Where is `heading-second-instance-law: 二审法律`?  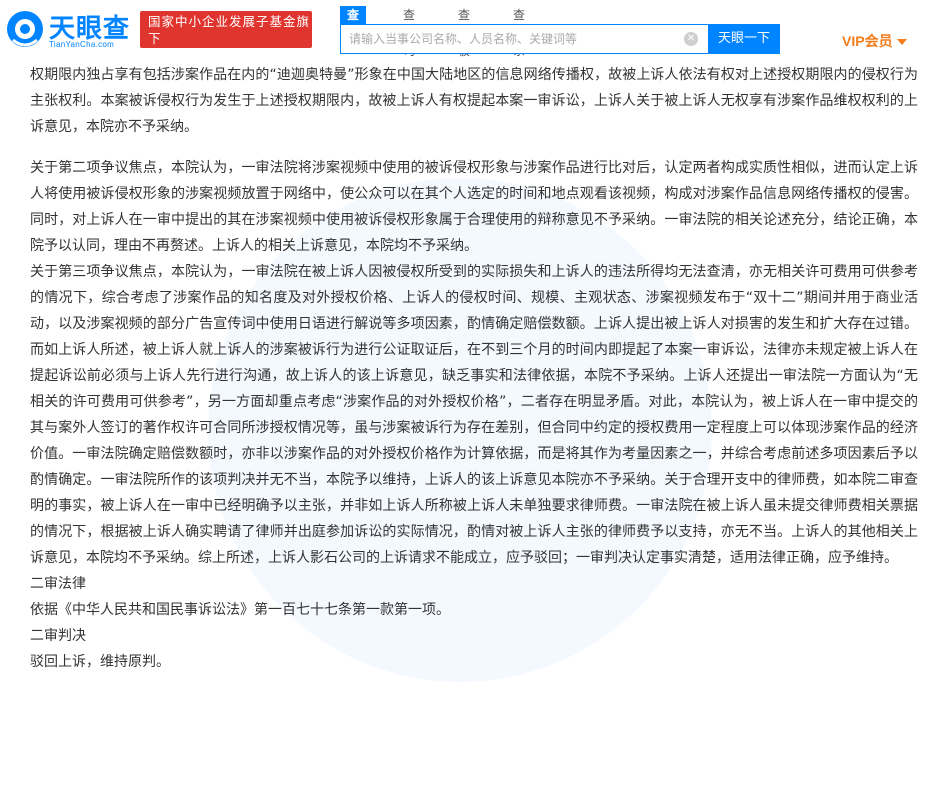
heading-second-instance-law: 二审法律 is located at coordinates (58, 584).